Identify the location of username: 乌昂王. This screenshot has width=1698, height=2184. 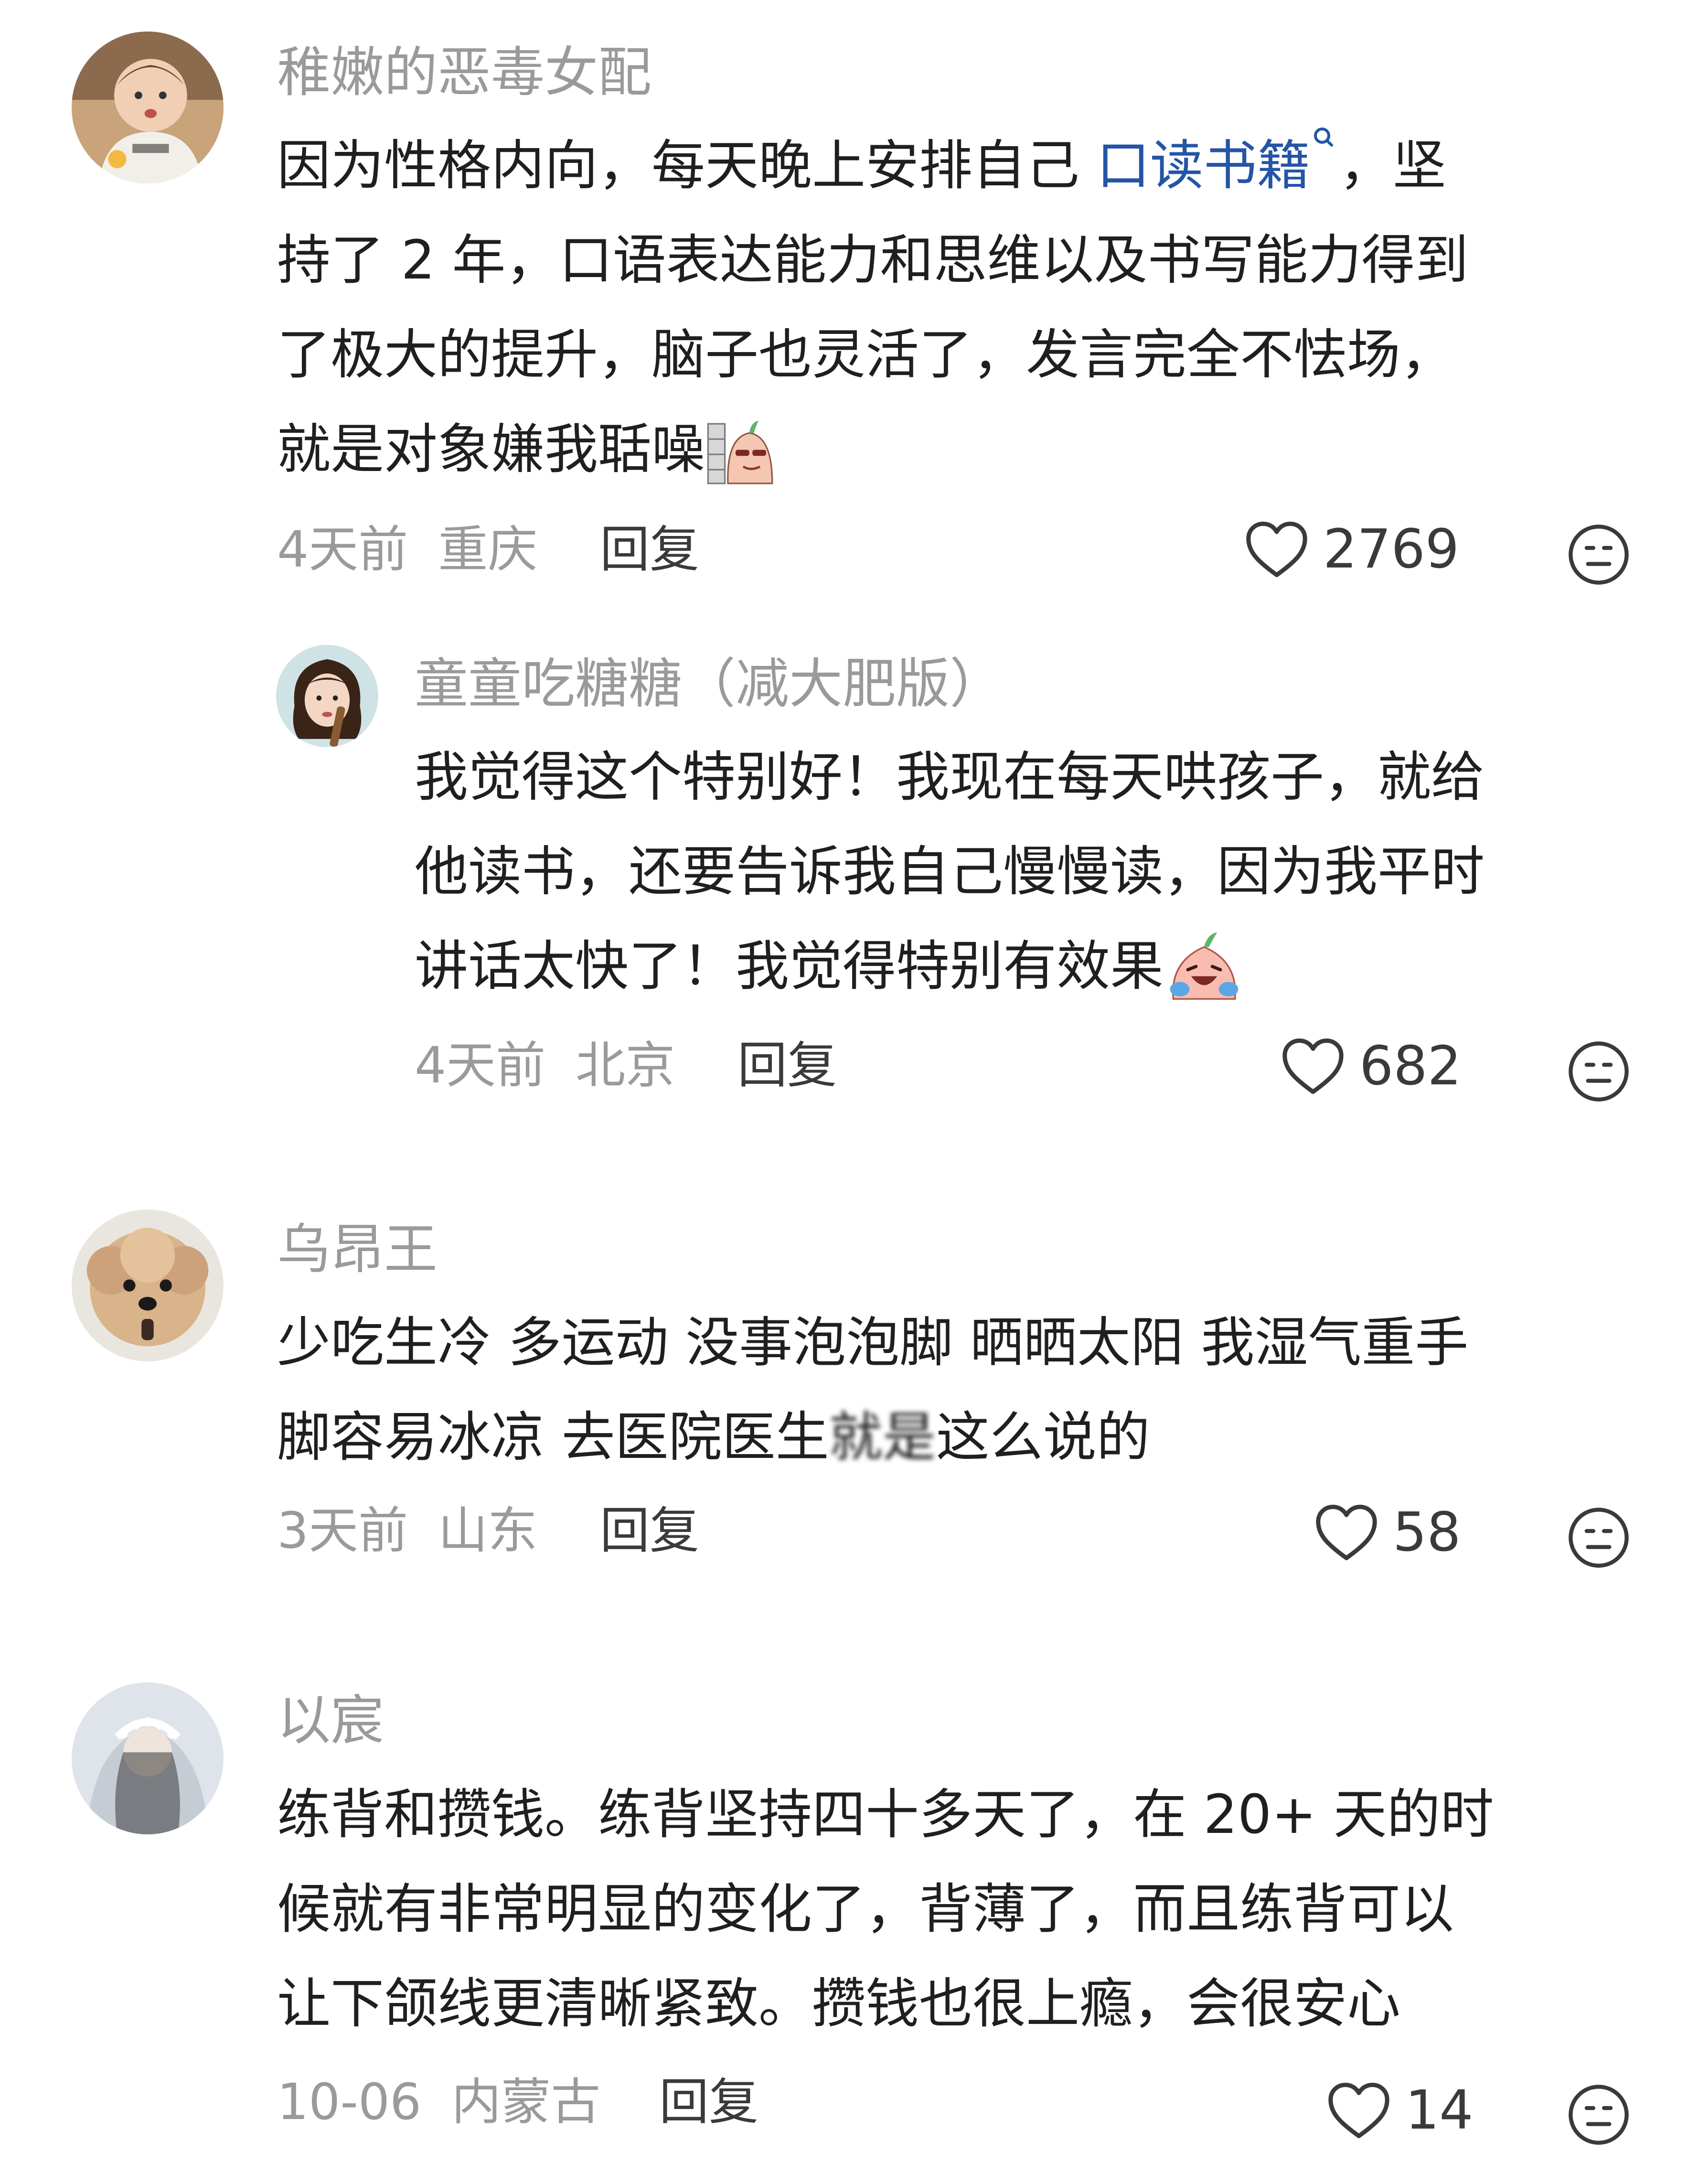
(358, 1249).